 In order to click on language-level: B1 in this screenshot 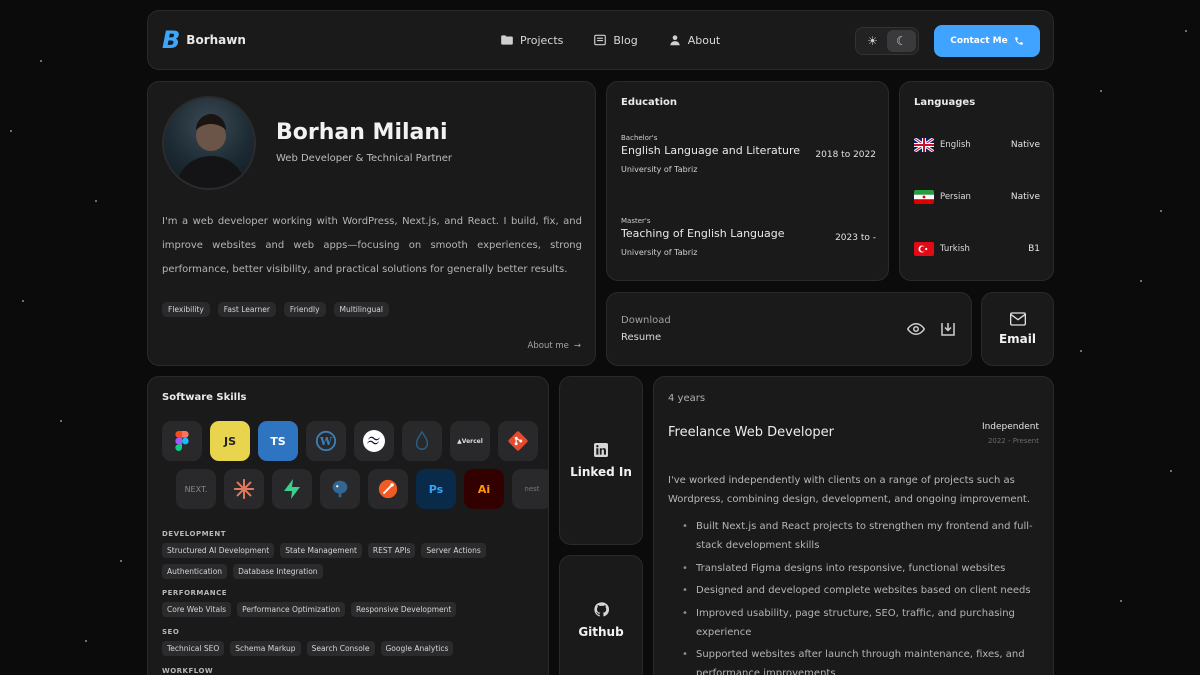, I will do `click(1034, 249)`.